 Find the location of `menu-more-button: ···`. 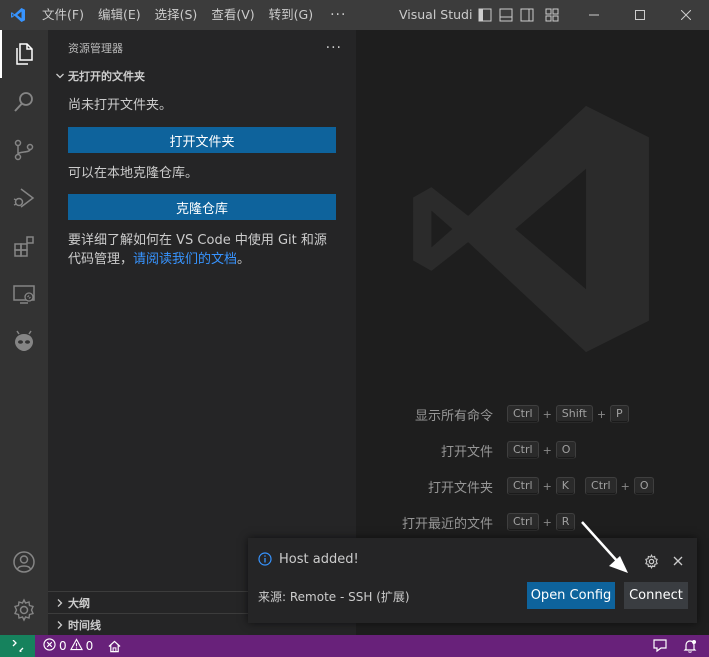

menu-more-button: ··· is located at coordinates (338, 15).